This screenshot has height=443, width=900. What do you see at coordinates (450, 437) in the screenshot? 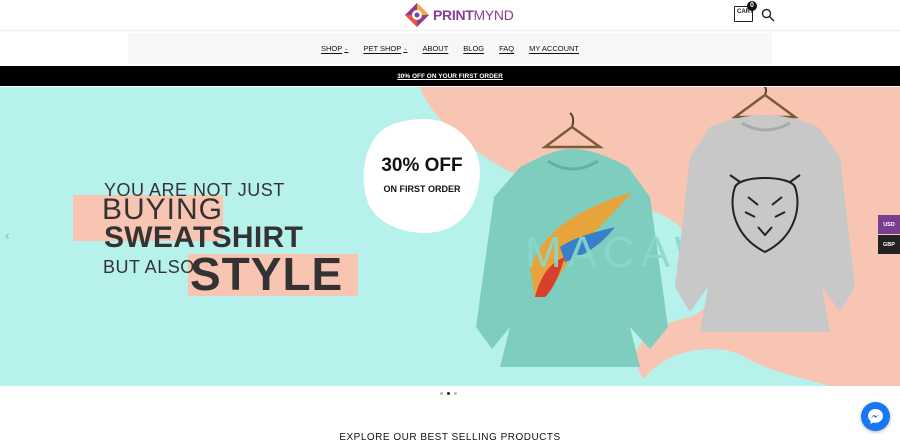
I see `section-title: EXPLORE OUR BEST SELLING PRODUCTS` at bounding box center [450, 437].